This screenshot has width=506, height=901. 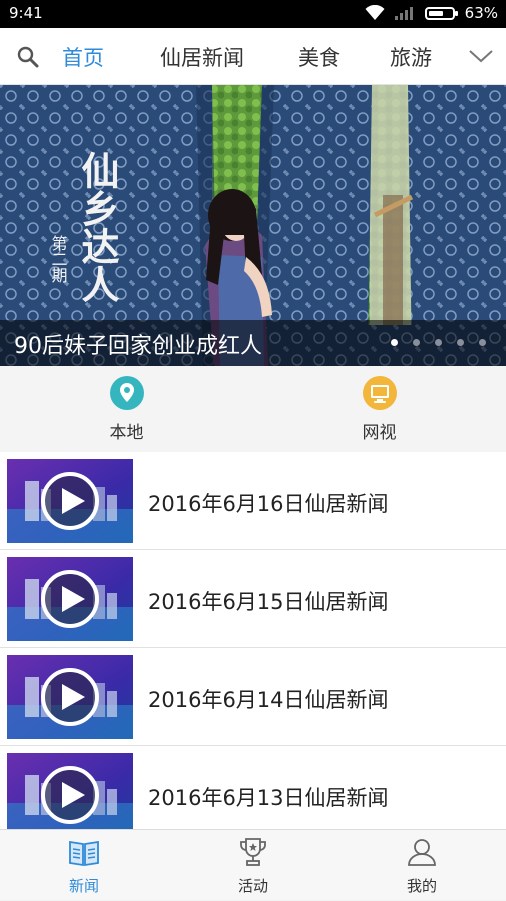 I want to click on news-list-item: 2016年6月16日仙居新闻, so click(x=253, y=501).